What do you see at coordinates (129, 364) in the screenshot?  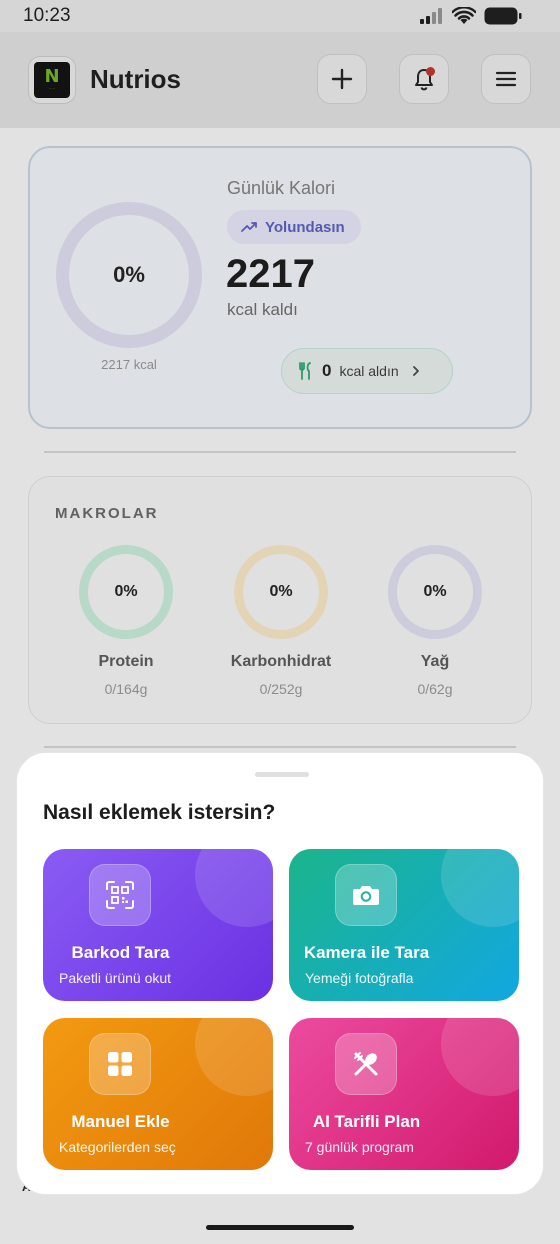 I see `calorie-goal-text: 2217 kcal` at bounding box center [129, 364].